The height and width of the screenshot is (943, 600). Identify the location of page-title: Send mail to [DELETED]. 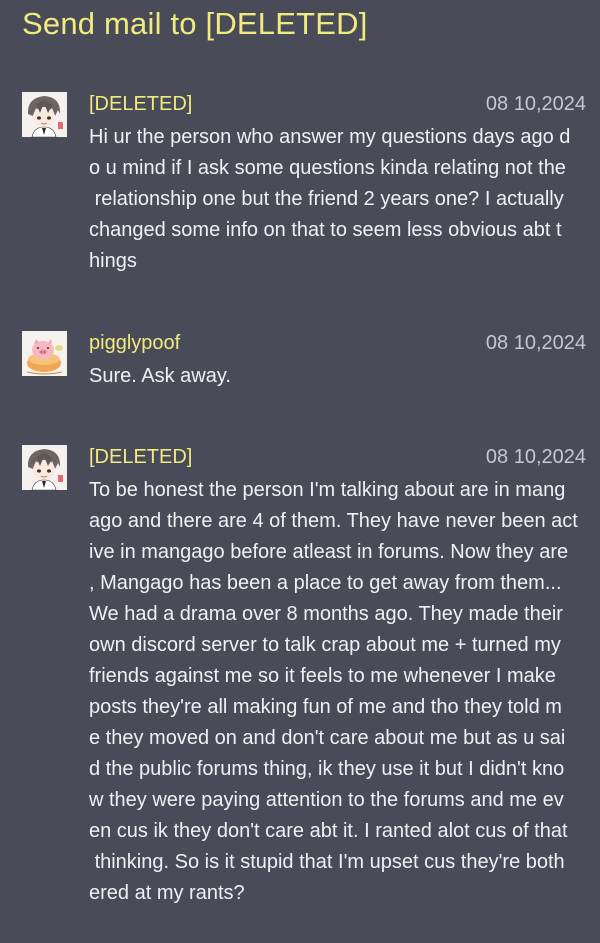
(195, 23).